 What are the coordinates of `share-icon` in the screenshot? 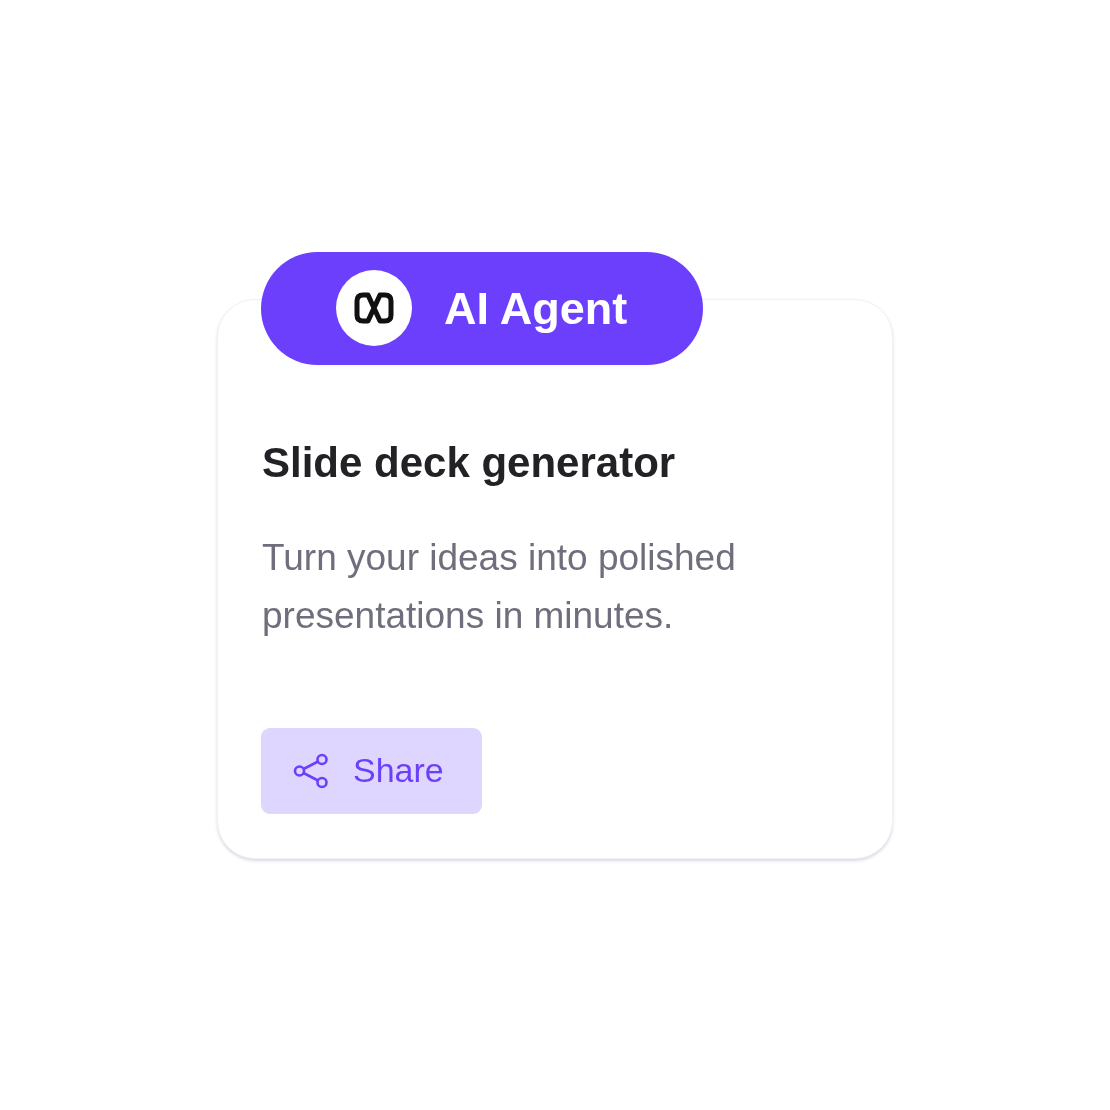 It's located at (311, 770).